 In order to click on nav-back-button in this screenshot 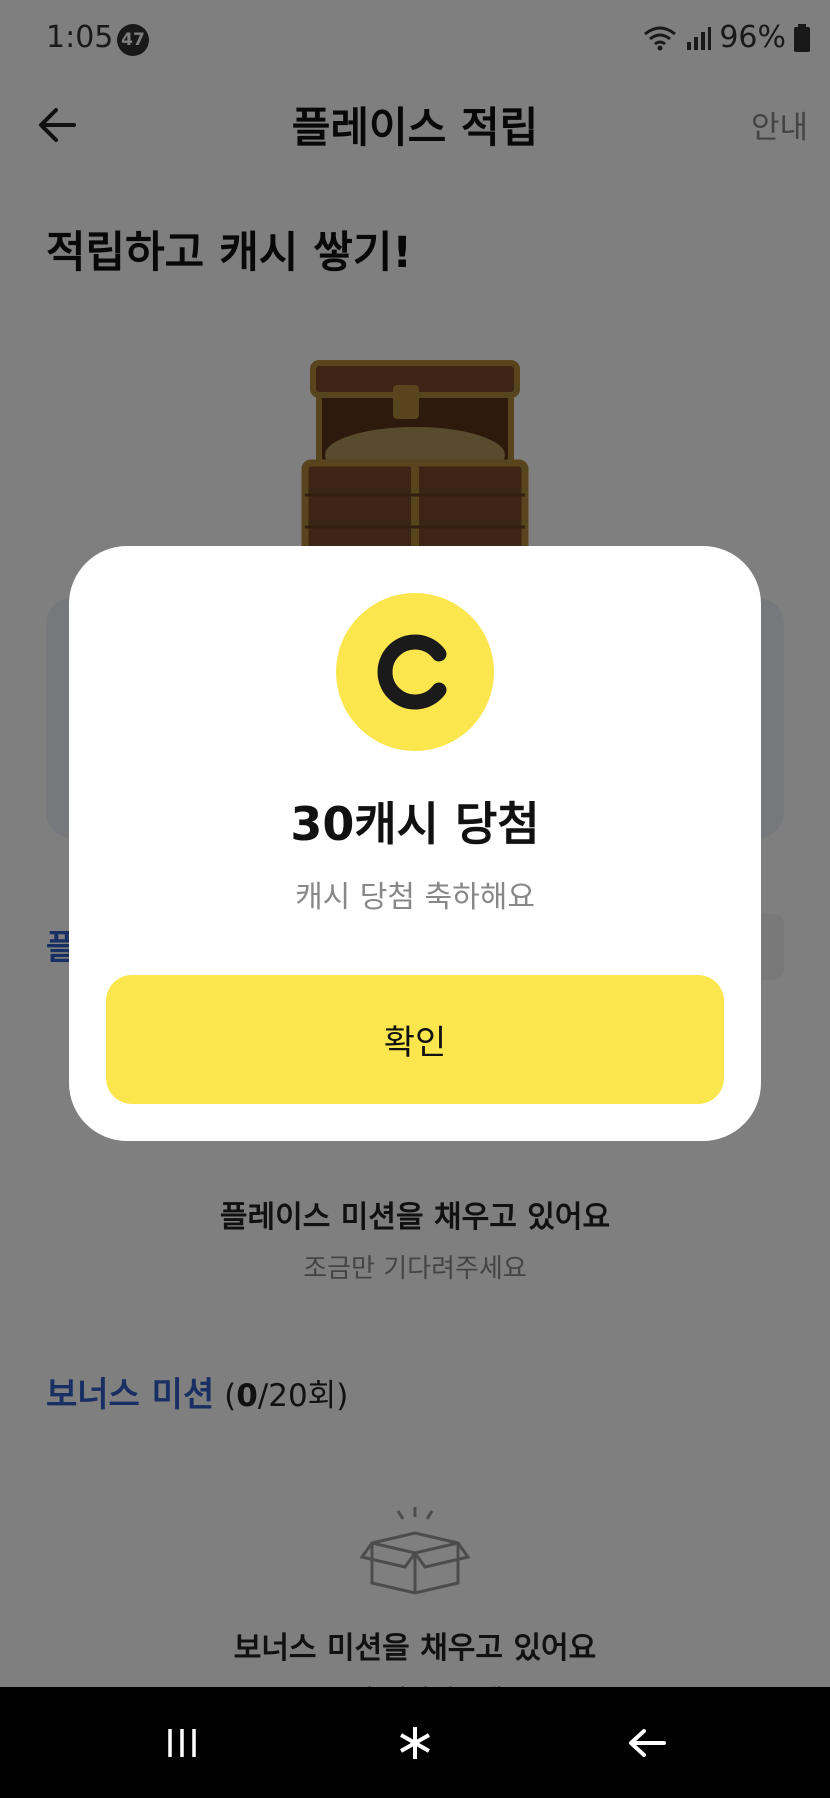, I will do `click(647, 1742)`.